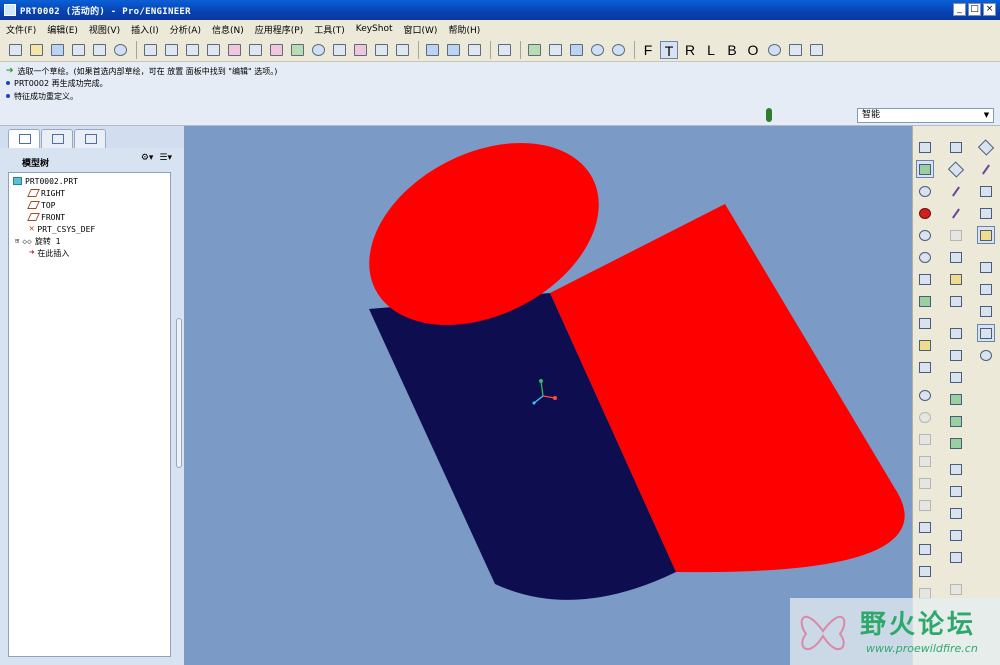 This screenshot has width=1000, height=665. What do you see at coordinates (986, 289) in the screenshot?
I see `hidden-line-icon` at bounding box center [986, 289].